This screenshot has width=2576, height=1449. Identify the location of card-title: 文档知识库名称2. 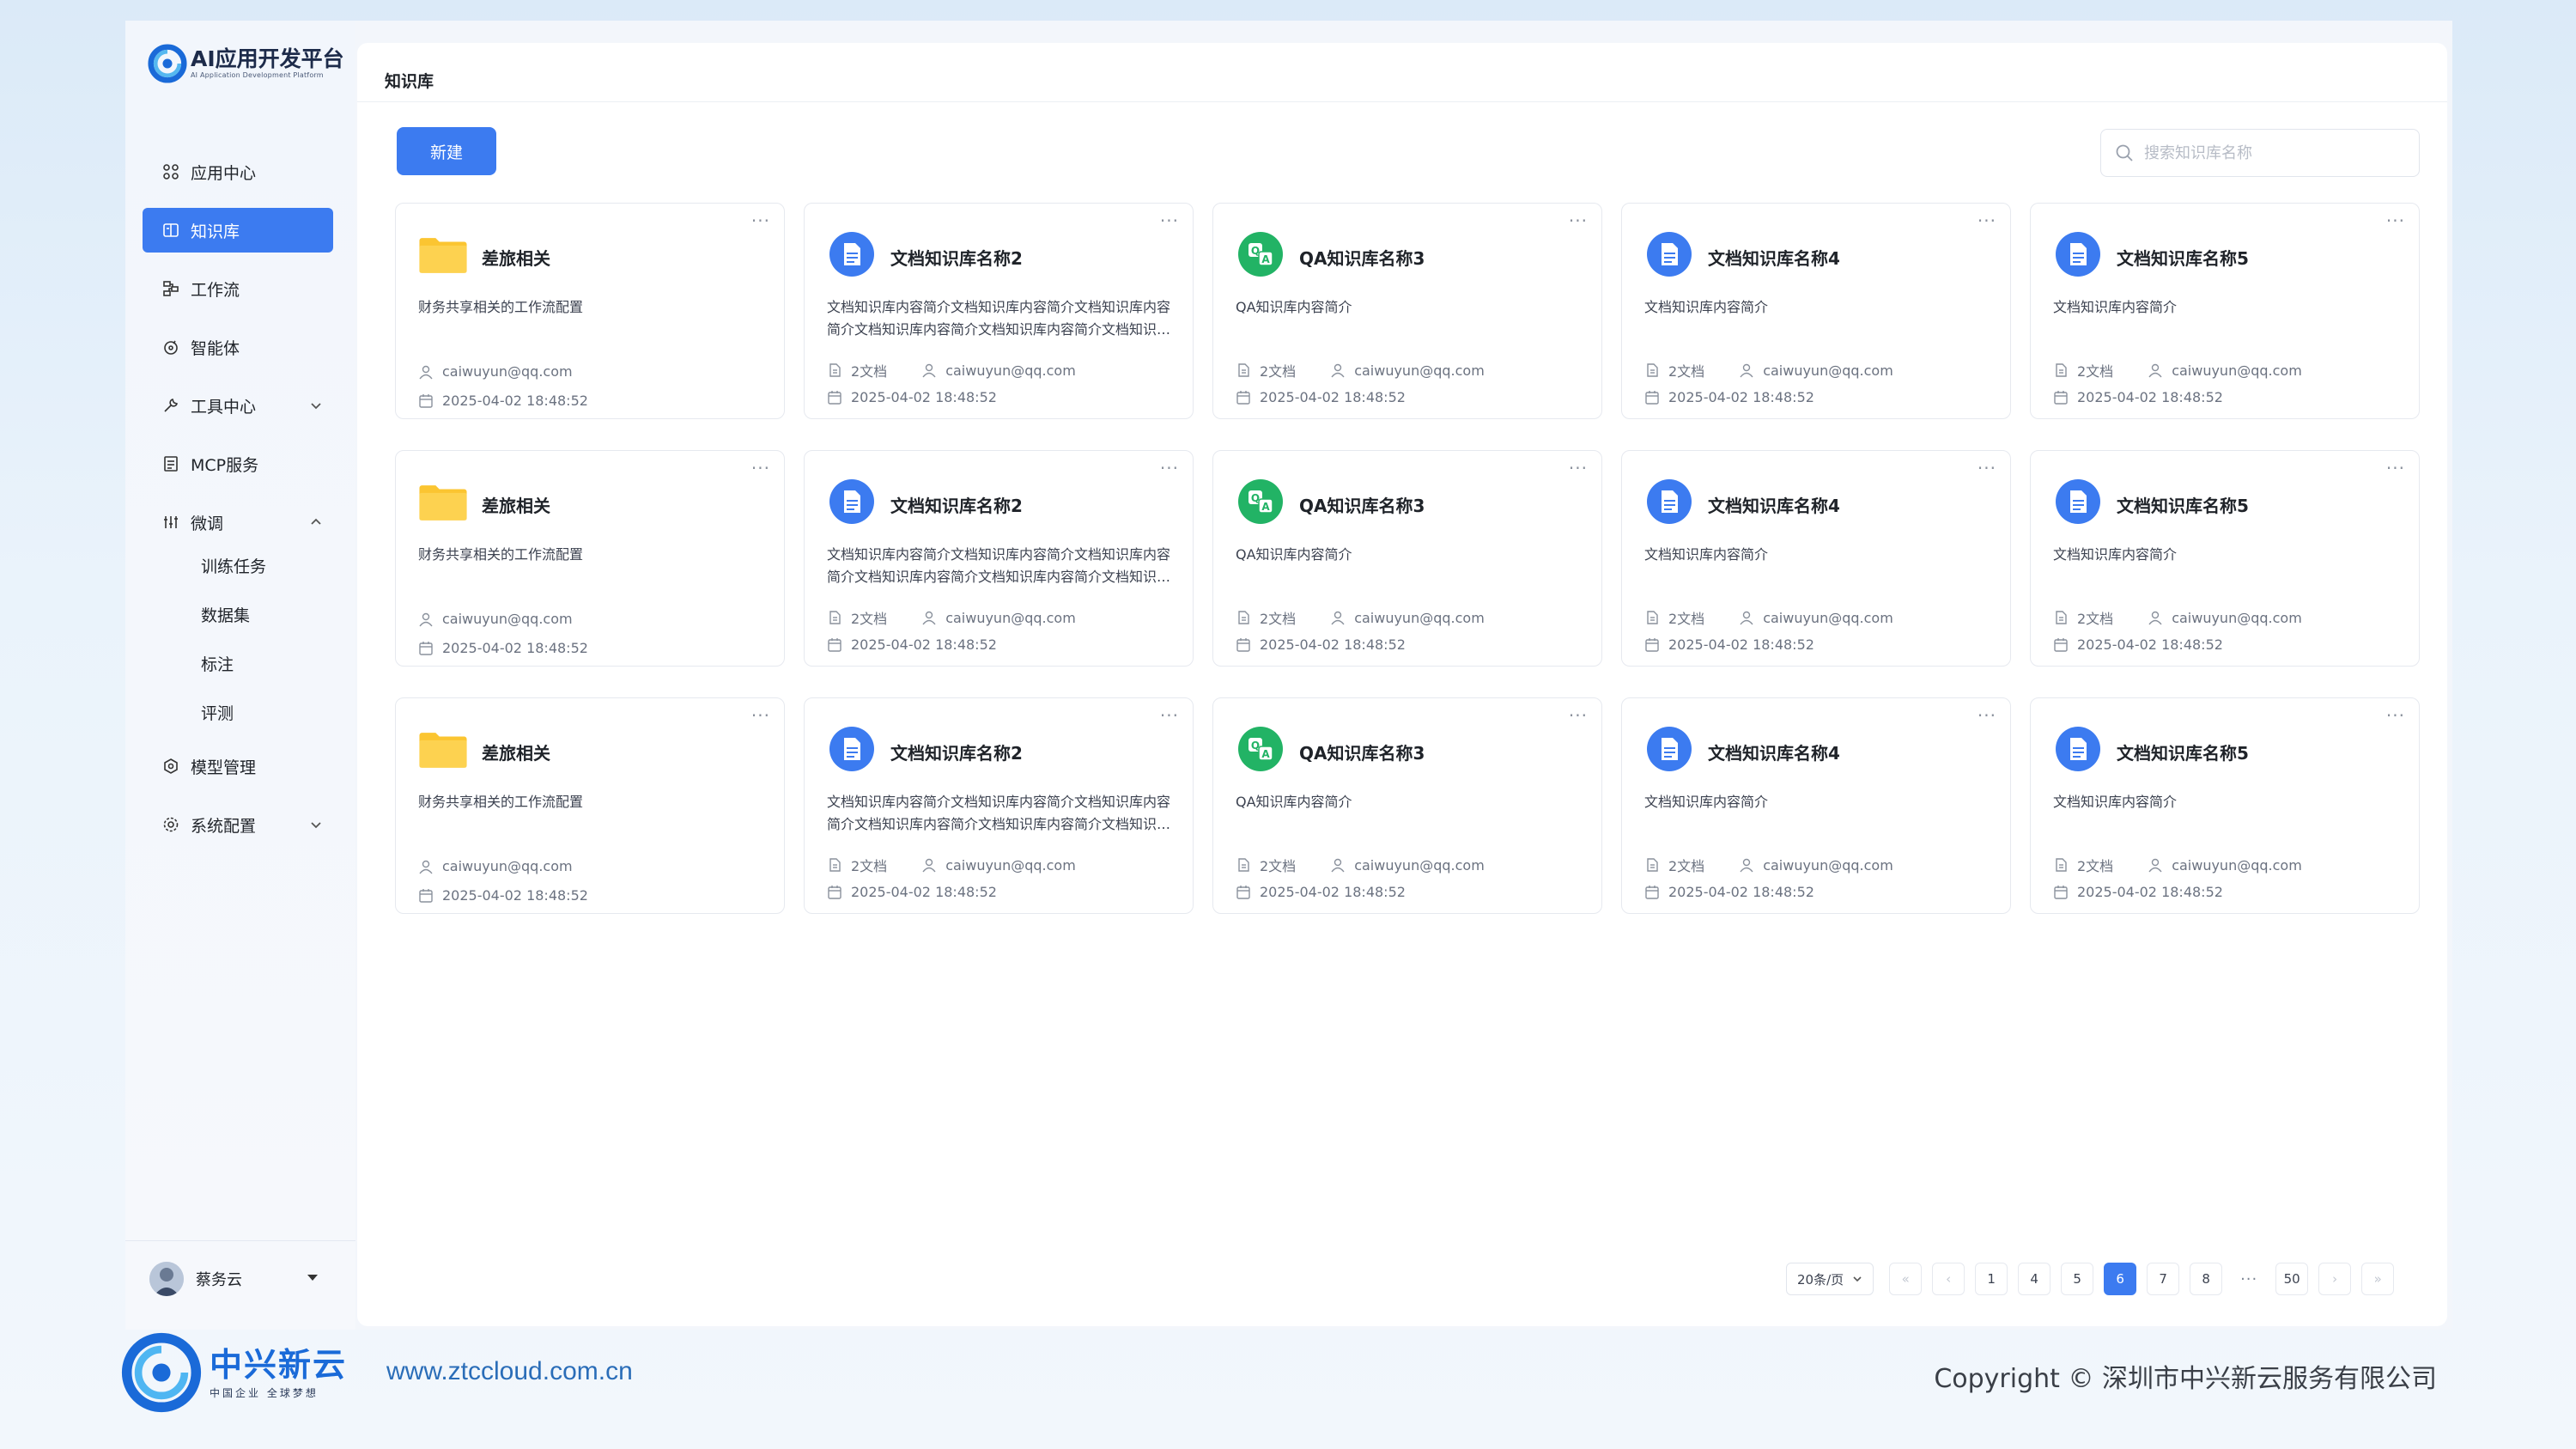
(957, 506).